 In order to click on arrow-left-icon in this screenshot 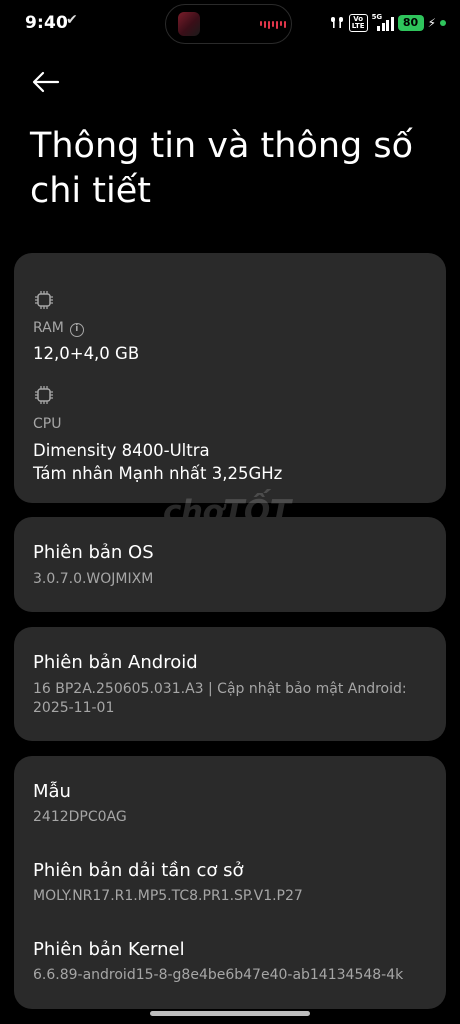, I will do `click(46, 82)`.